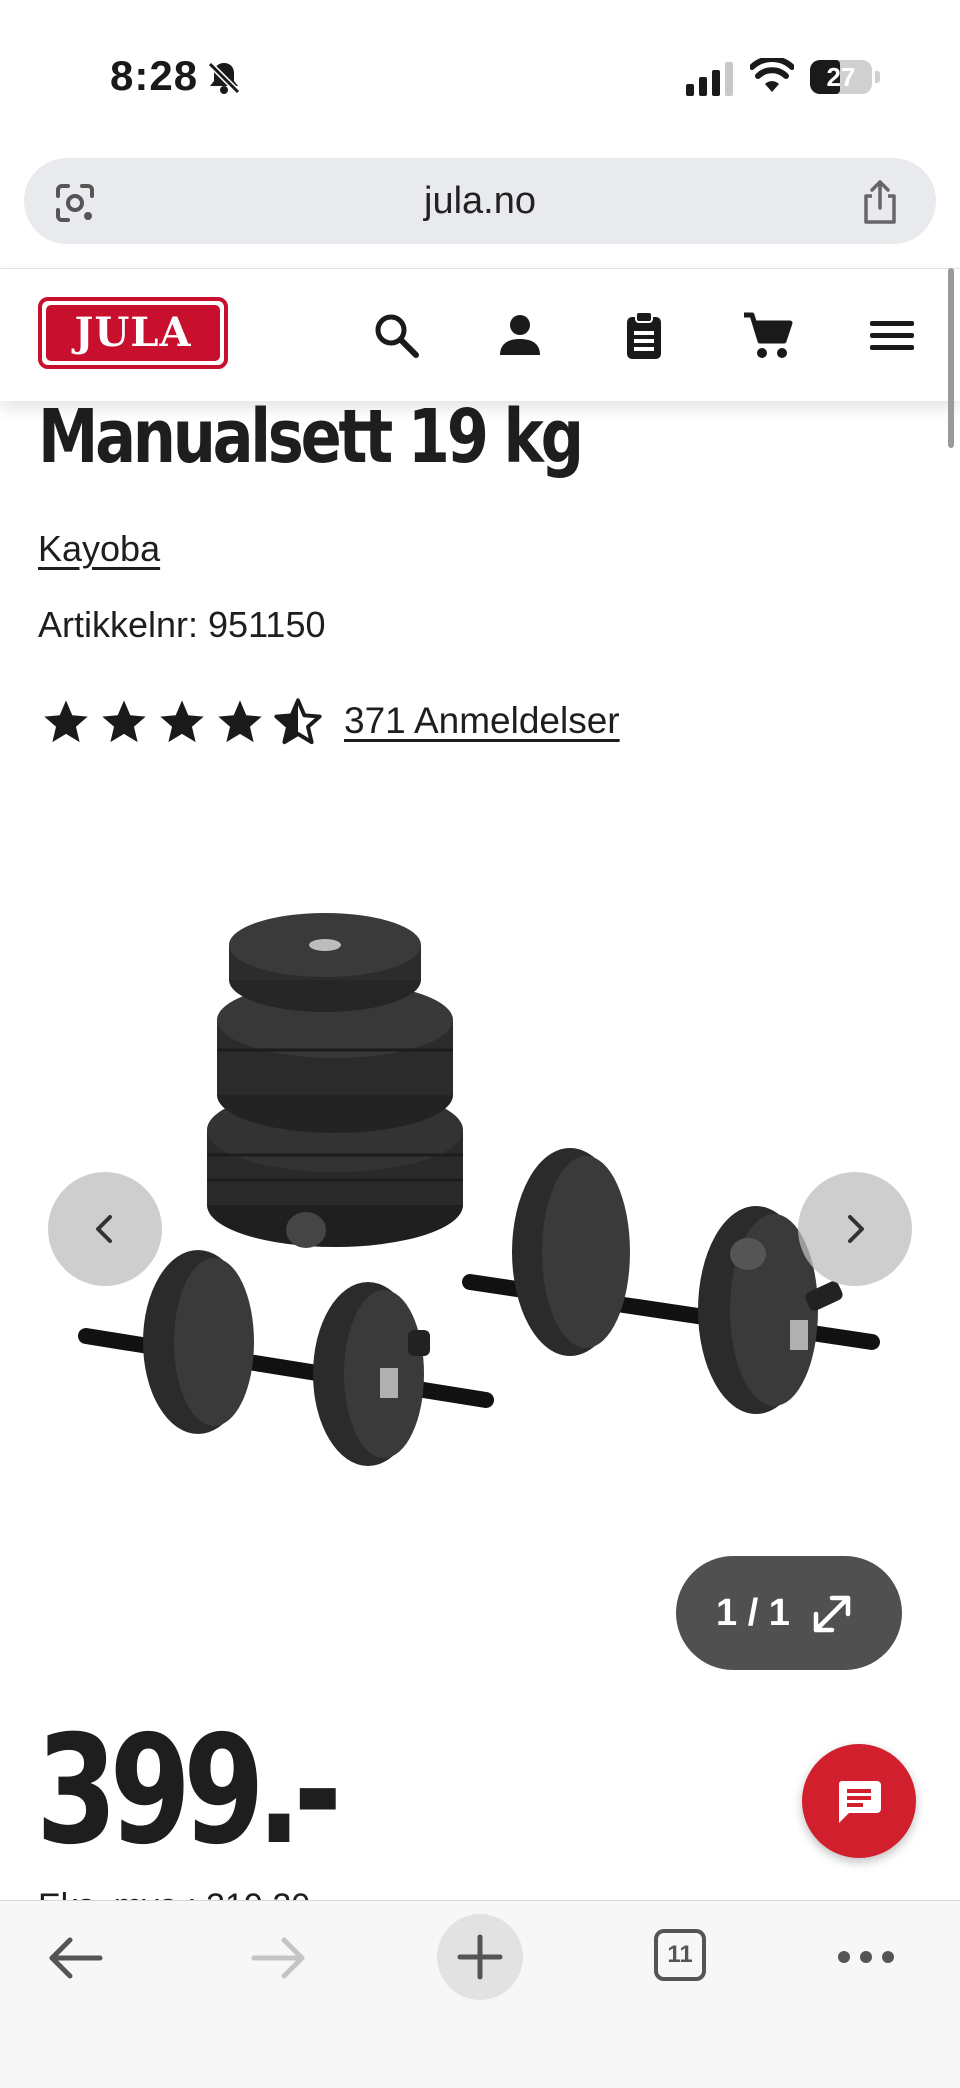 Image resolution: width=960 pixels, height=2088 pixels. What do you see at coordinates (189, 1791) in the screenshot?
I see `product-price: 399.-` at bounding box center [189, 1791].